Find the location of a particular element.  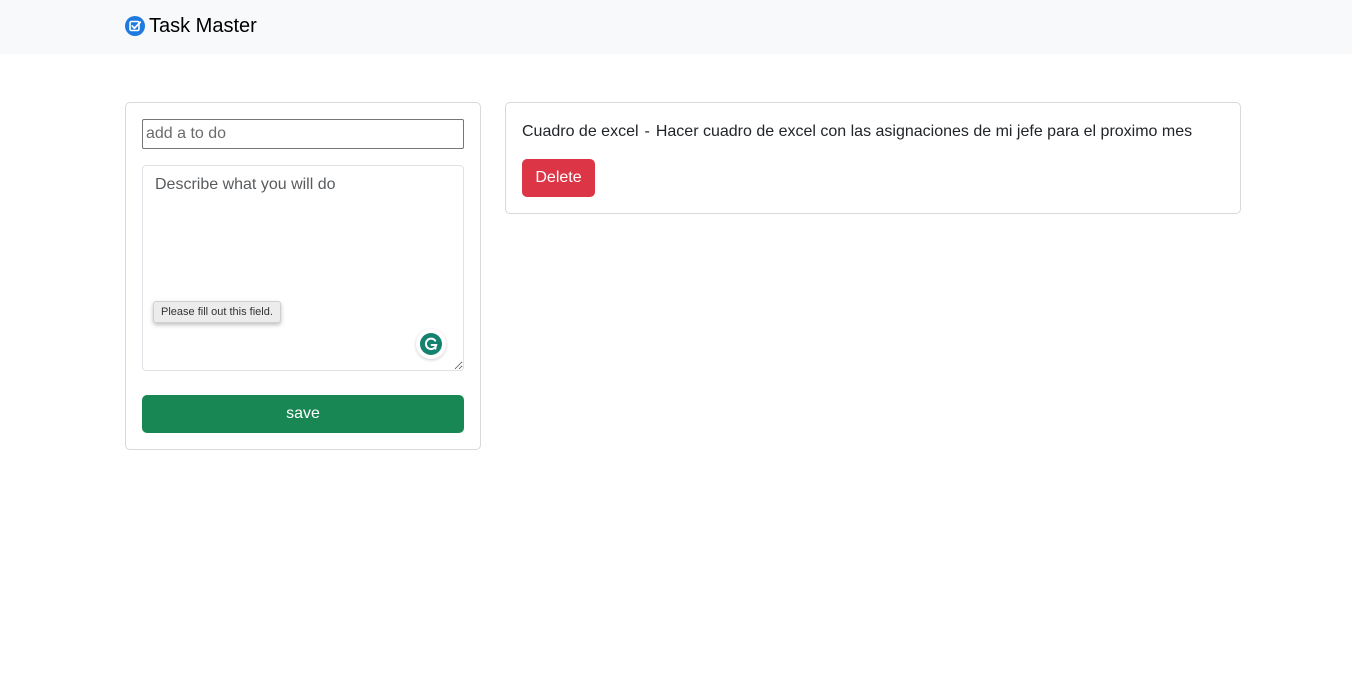

brand-link: Task Master is located at coordinates (191, 26).